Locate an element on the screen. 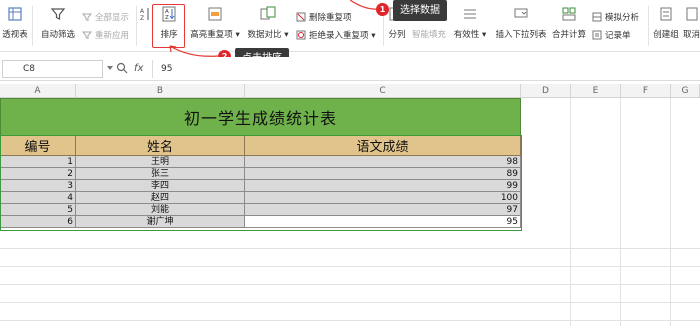 This screenshot has width=700, height=326. data-compare-button: 数据对比 ▾ is located at coordinates (268, 27).